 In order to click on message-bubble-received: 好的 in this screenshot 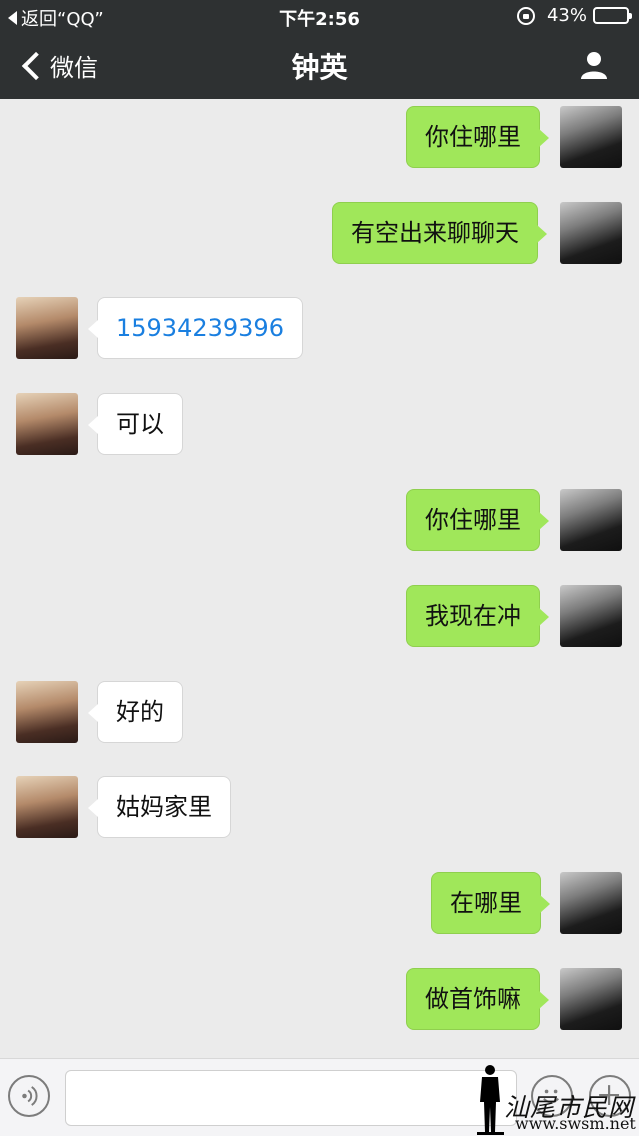, I will do `click(135, 712)`.